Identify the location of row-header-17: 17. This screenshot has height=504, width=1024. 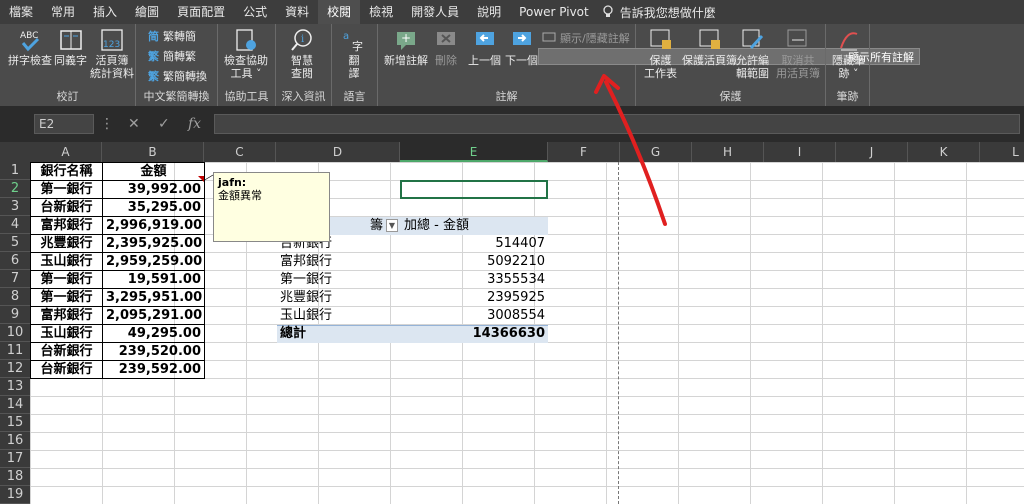
(15, 459).